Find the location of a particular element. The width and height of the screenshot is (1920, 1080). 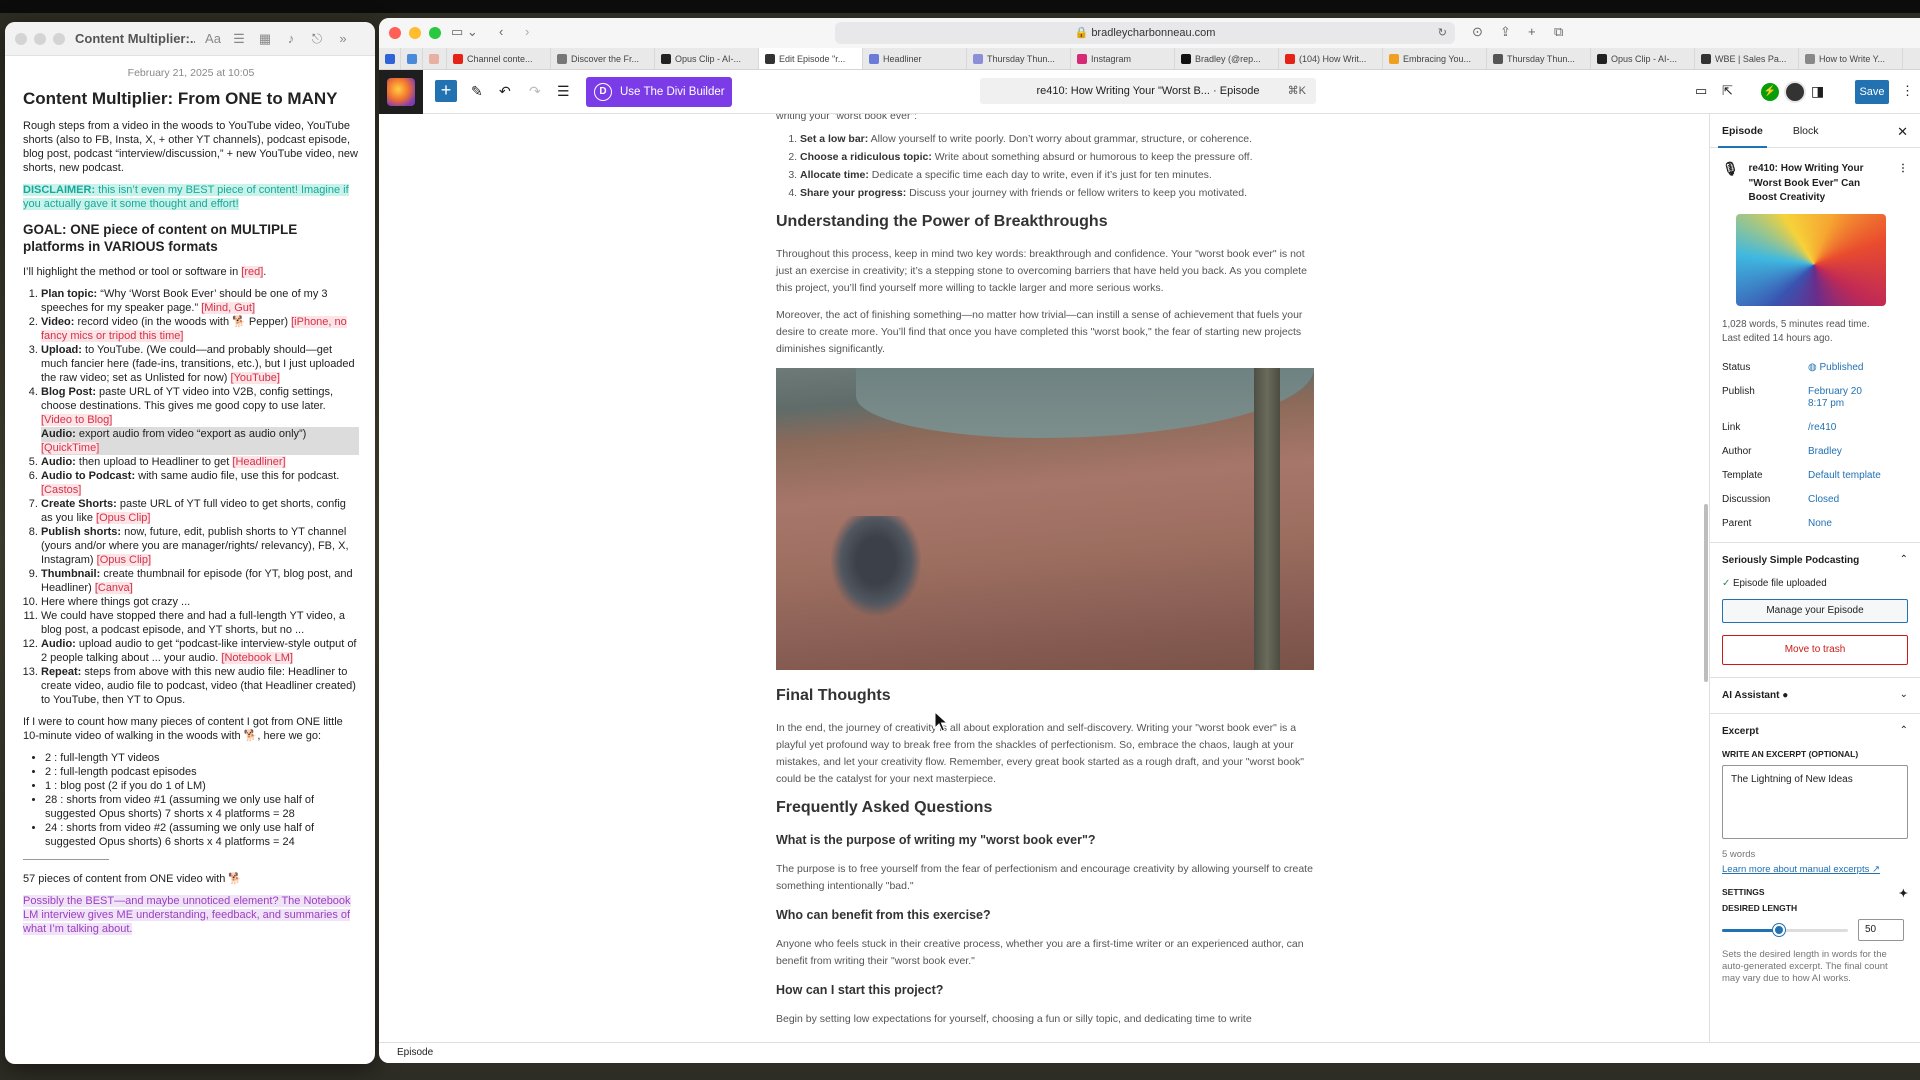

pencil-tools-icon: ✎ is located at coordinates (477, 91).